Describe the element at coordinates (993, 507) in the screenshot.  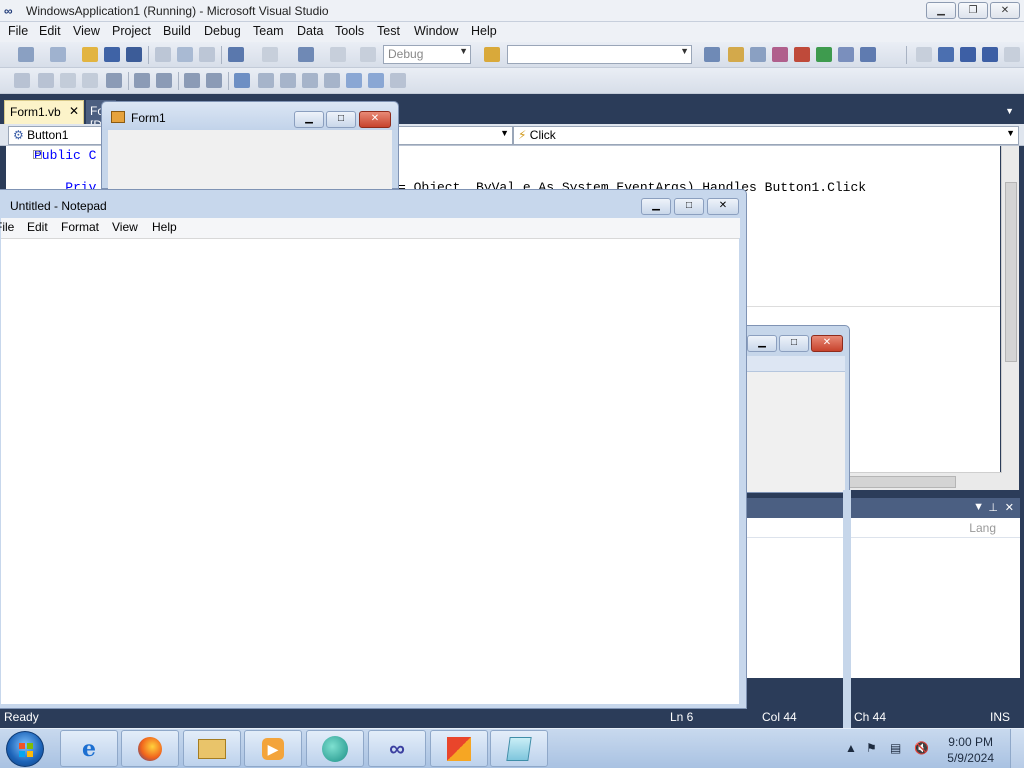
I see `pin-icon: ⊥` at that location.